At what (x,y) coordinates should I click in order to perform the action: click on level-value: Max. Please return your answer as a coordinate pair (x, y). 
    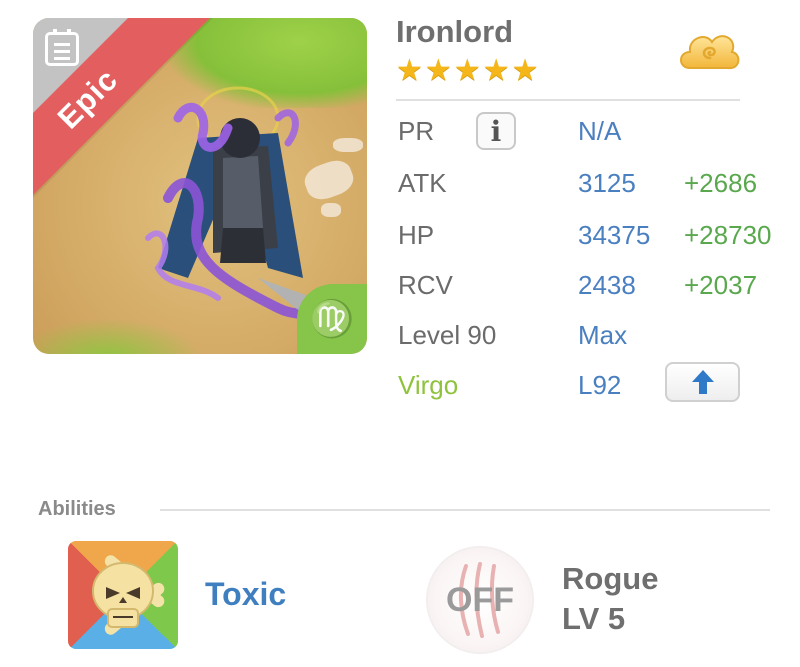
    Looking at the image, I should click on (603, 335).